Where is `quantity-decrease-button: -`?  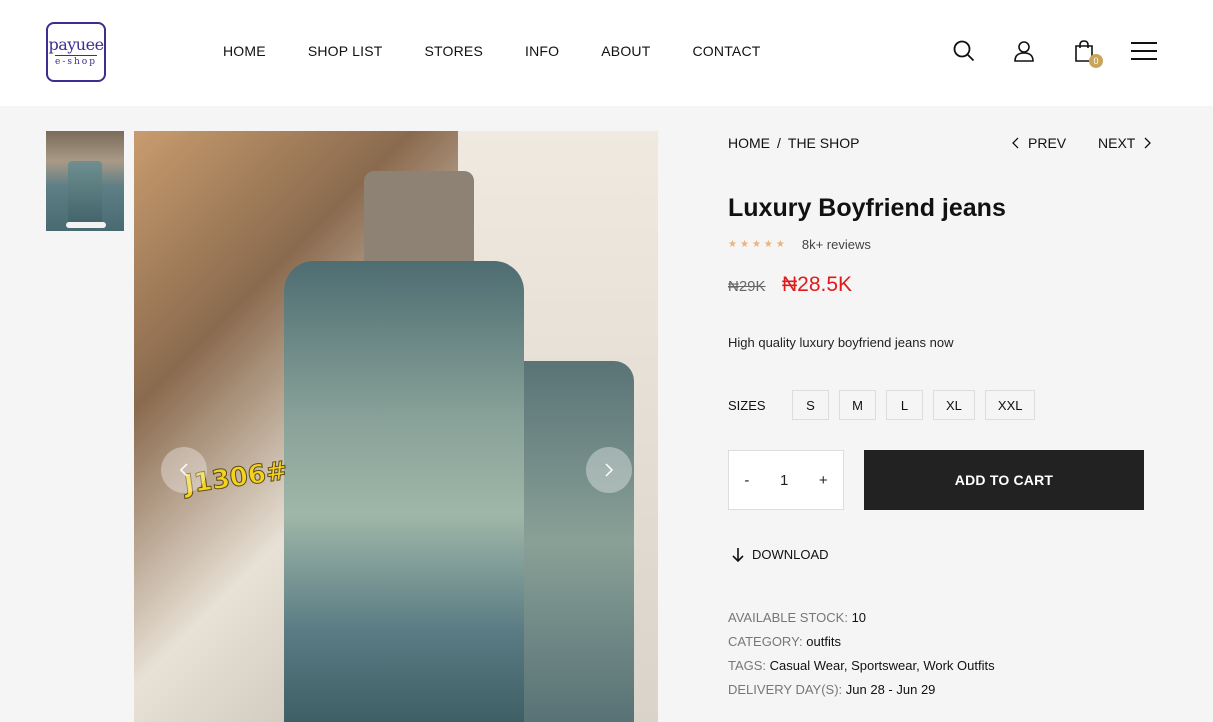 quantity-decrease-button: - is located at coordinates (746, 480).